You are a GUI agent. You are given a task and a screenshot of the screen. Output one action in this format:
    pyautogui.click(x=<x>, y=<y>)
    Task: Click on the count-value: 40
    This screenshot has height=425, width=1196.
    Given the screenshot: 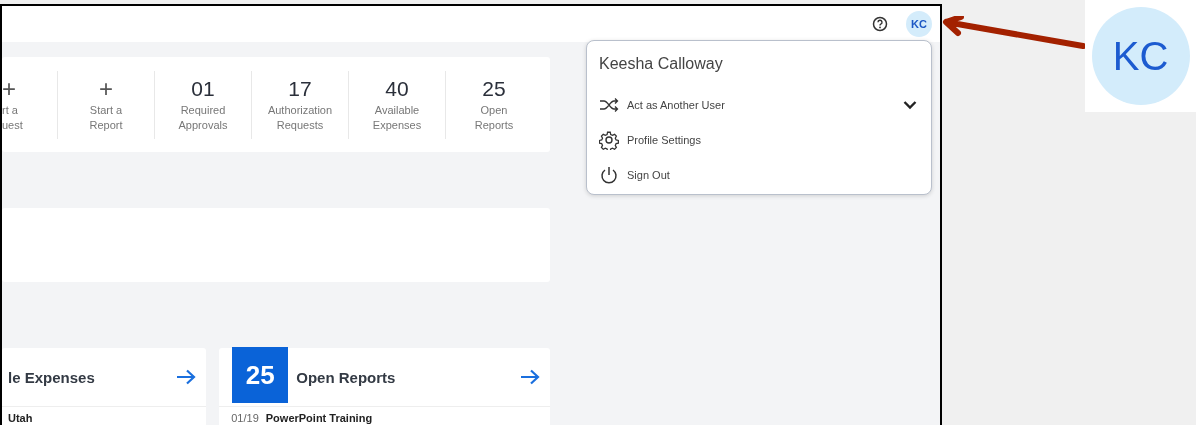 What is the action you would take?
    pyautogui.click(x=397, y=88)
    